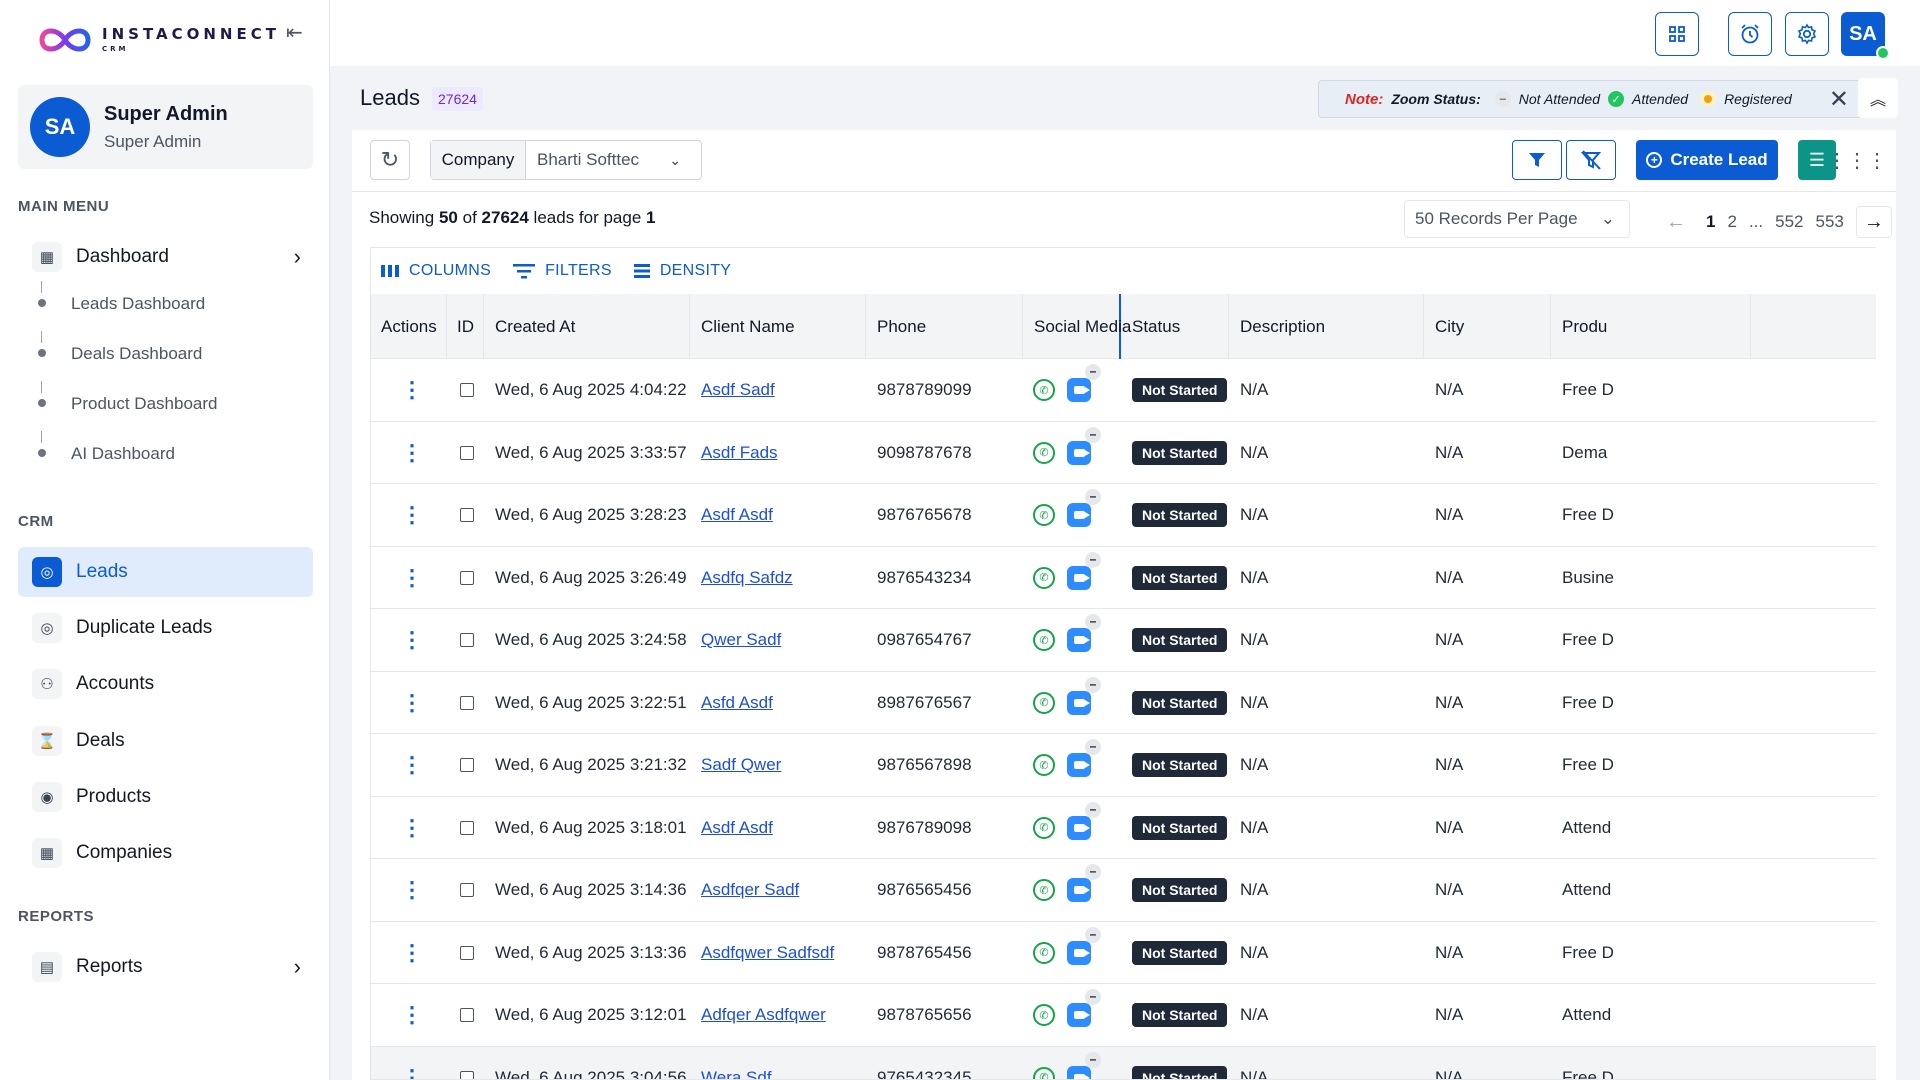  Describe the element at coordinates (1839, 99) in the screenshot. I see `close-icon: ✕` at that location.